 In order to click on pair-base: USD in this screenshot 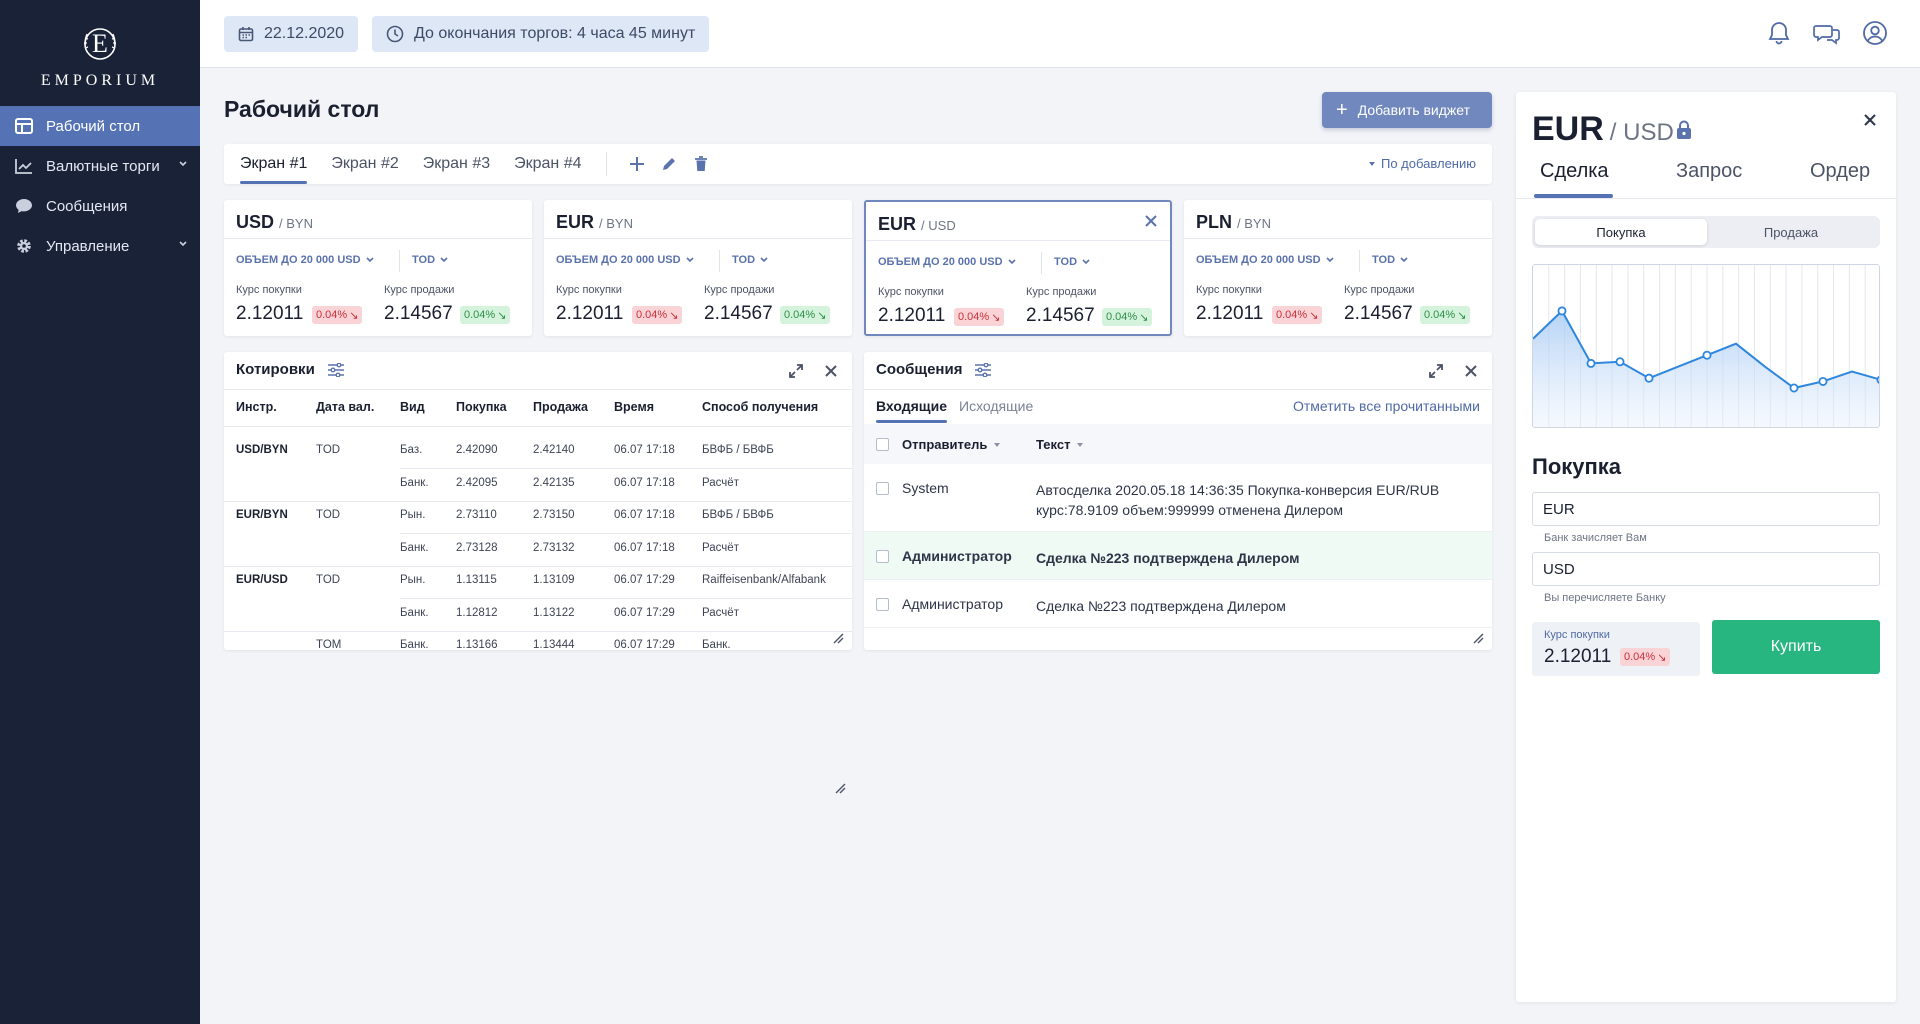, I will do `click(255, 222)`.